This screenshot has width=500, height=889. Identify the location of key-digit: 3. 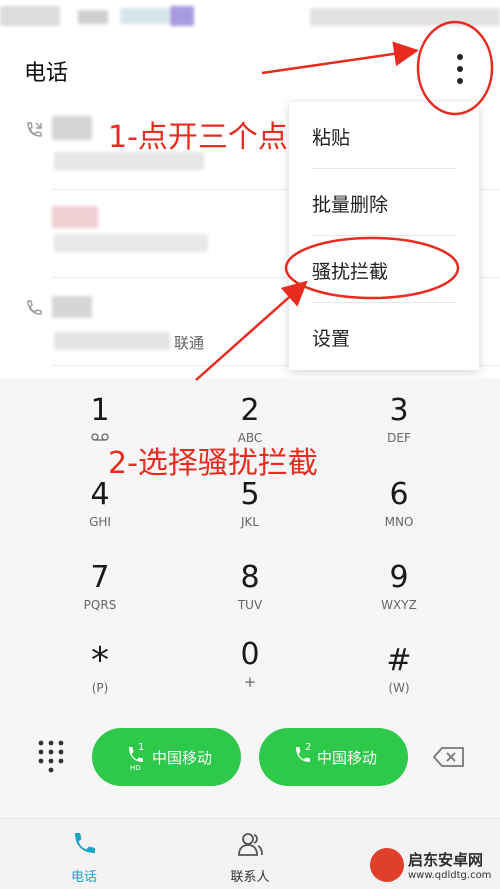
(399, 410).